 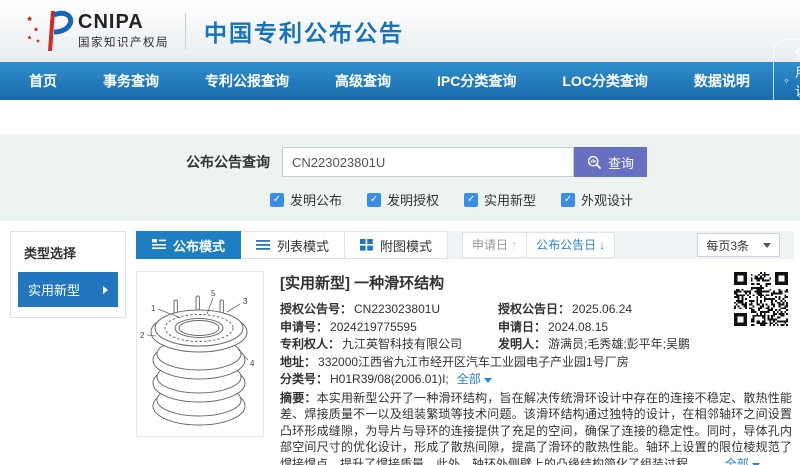 I want to click on field-application-date: 申请日： 2024.08.15, so click(x=553, y=328).